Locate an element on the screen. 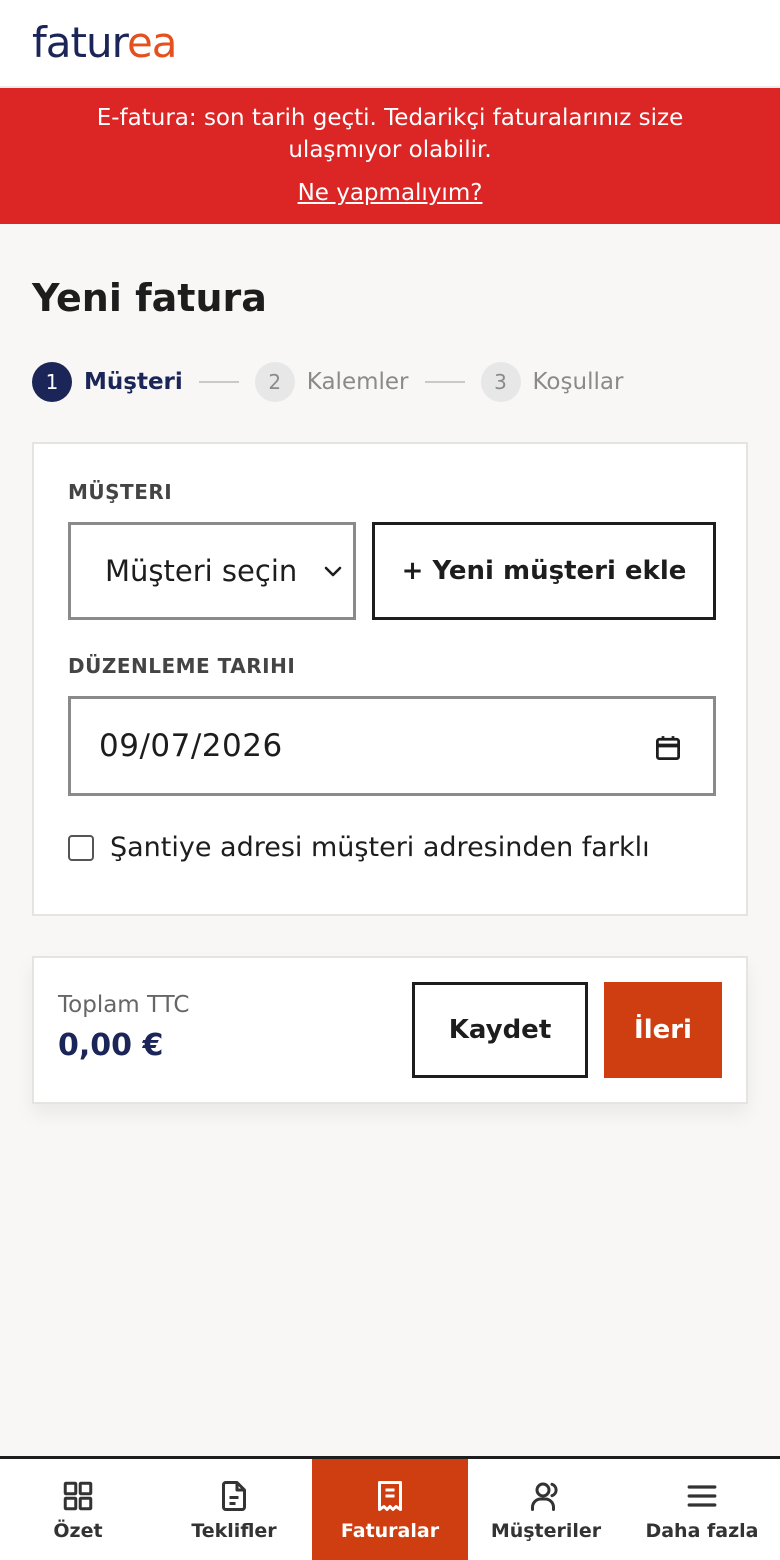 This screenshot has width=780, height=1560. next-button: İleri is located at coordinates (663, 1030).